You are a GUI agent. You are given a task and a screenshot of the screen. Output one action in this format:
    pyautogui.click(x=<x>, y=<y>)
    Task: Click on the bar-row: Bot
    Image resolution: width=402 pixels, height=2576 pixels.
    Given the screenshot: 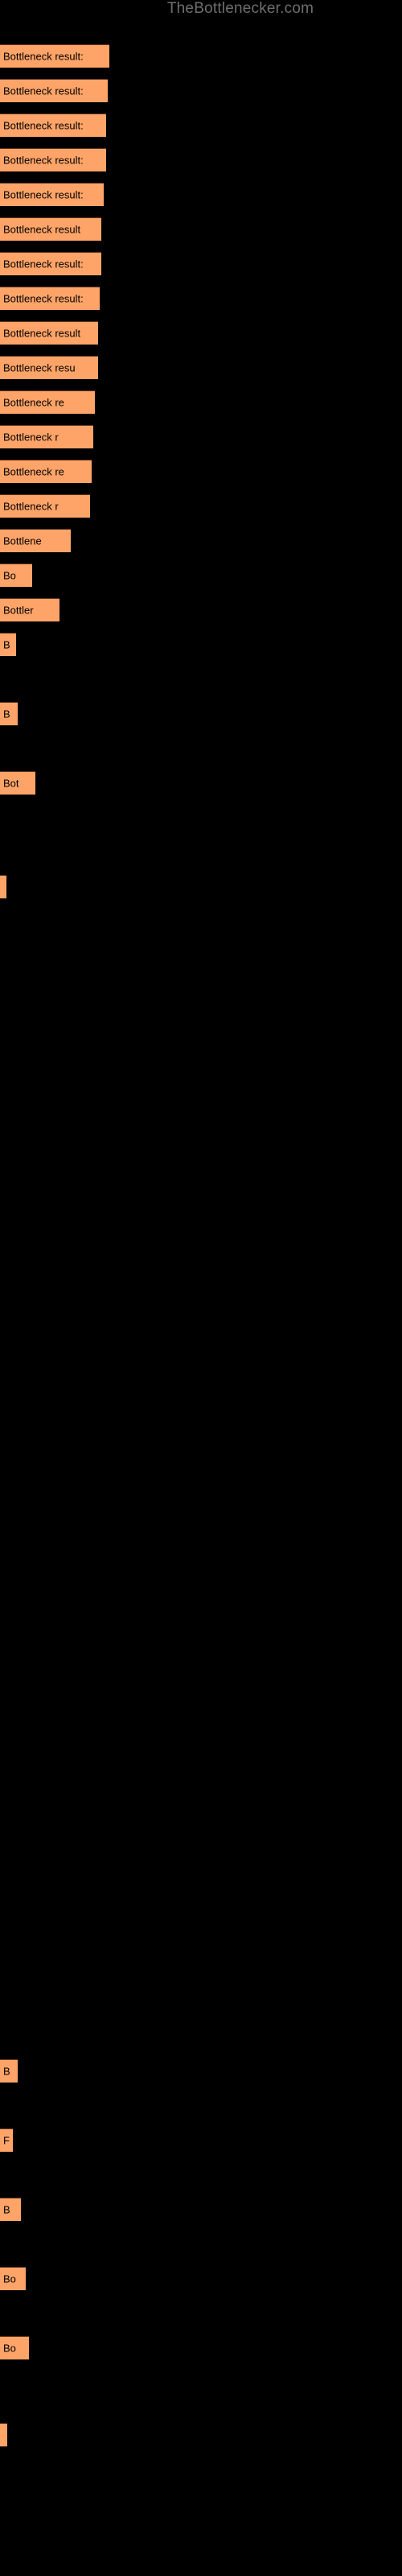 What is the action you would take?
    pyautogui.click(x=17, y=783)
    